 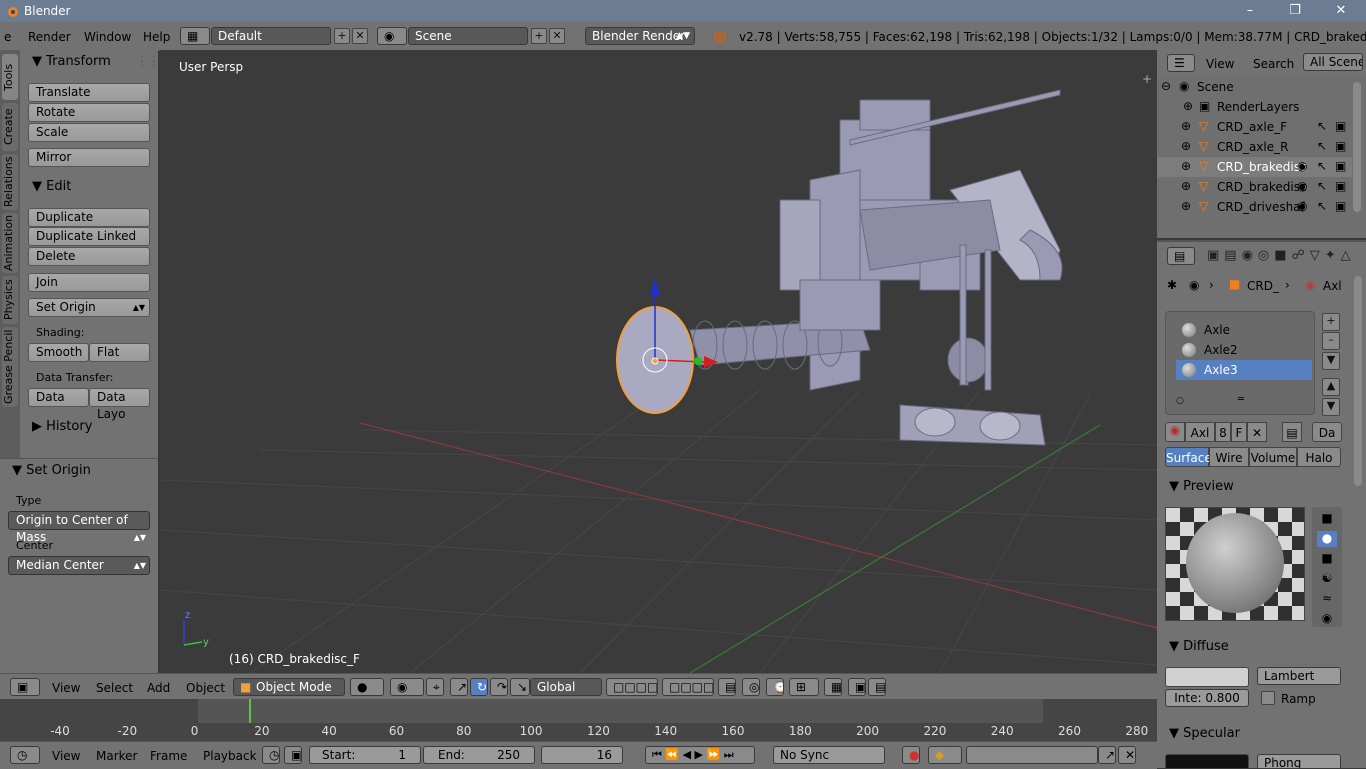 What do you see at coordinates (876, 267) in the screenshot?
I see `chassis-model` at bounding box center [876, 267].